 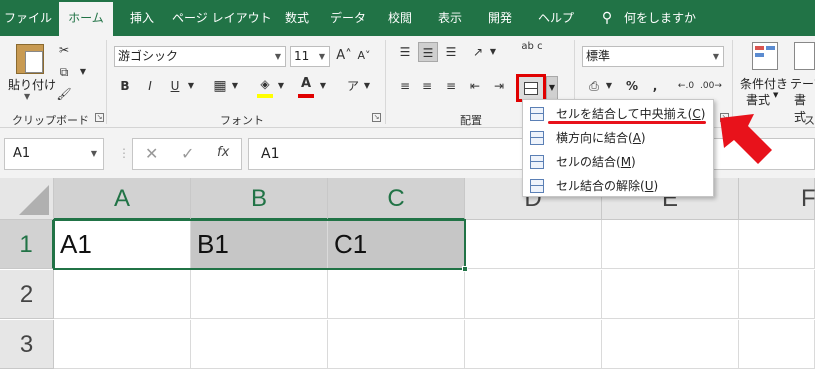 What do you see at coordinates (151, 153) in the screenshot?
I see `cancel-icon: ✕` at bounding box center [151, 153].